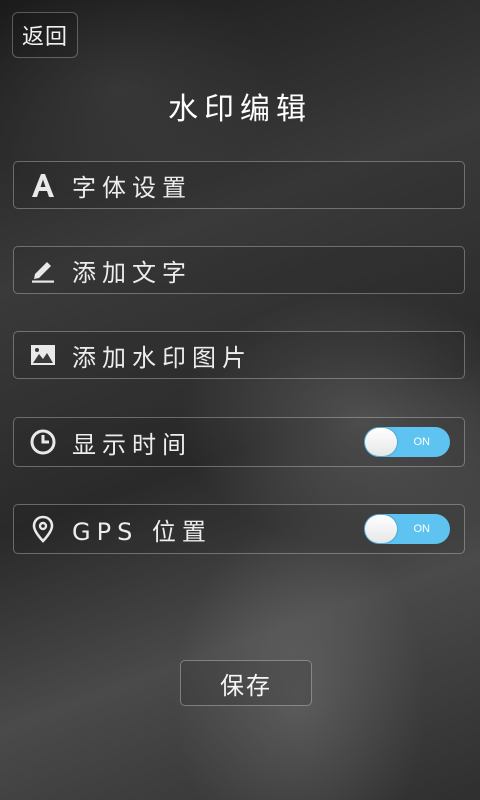 The image size is (480, 800). Describe the element at coordinates (43, 529) in the screenshot. I see `location-pin-icon` at that location.